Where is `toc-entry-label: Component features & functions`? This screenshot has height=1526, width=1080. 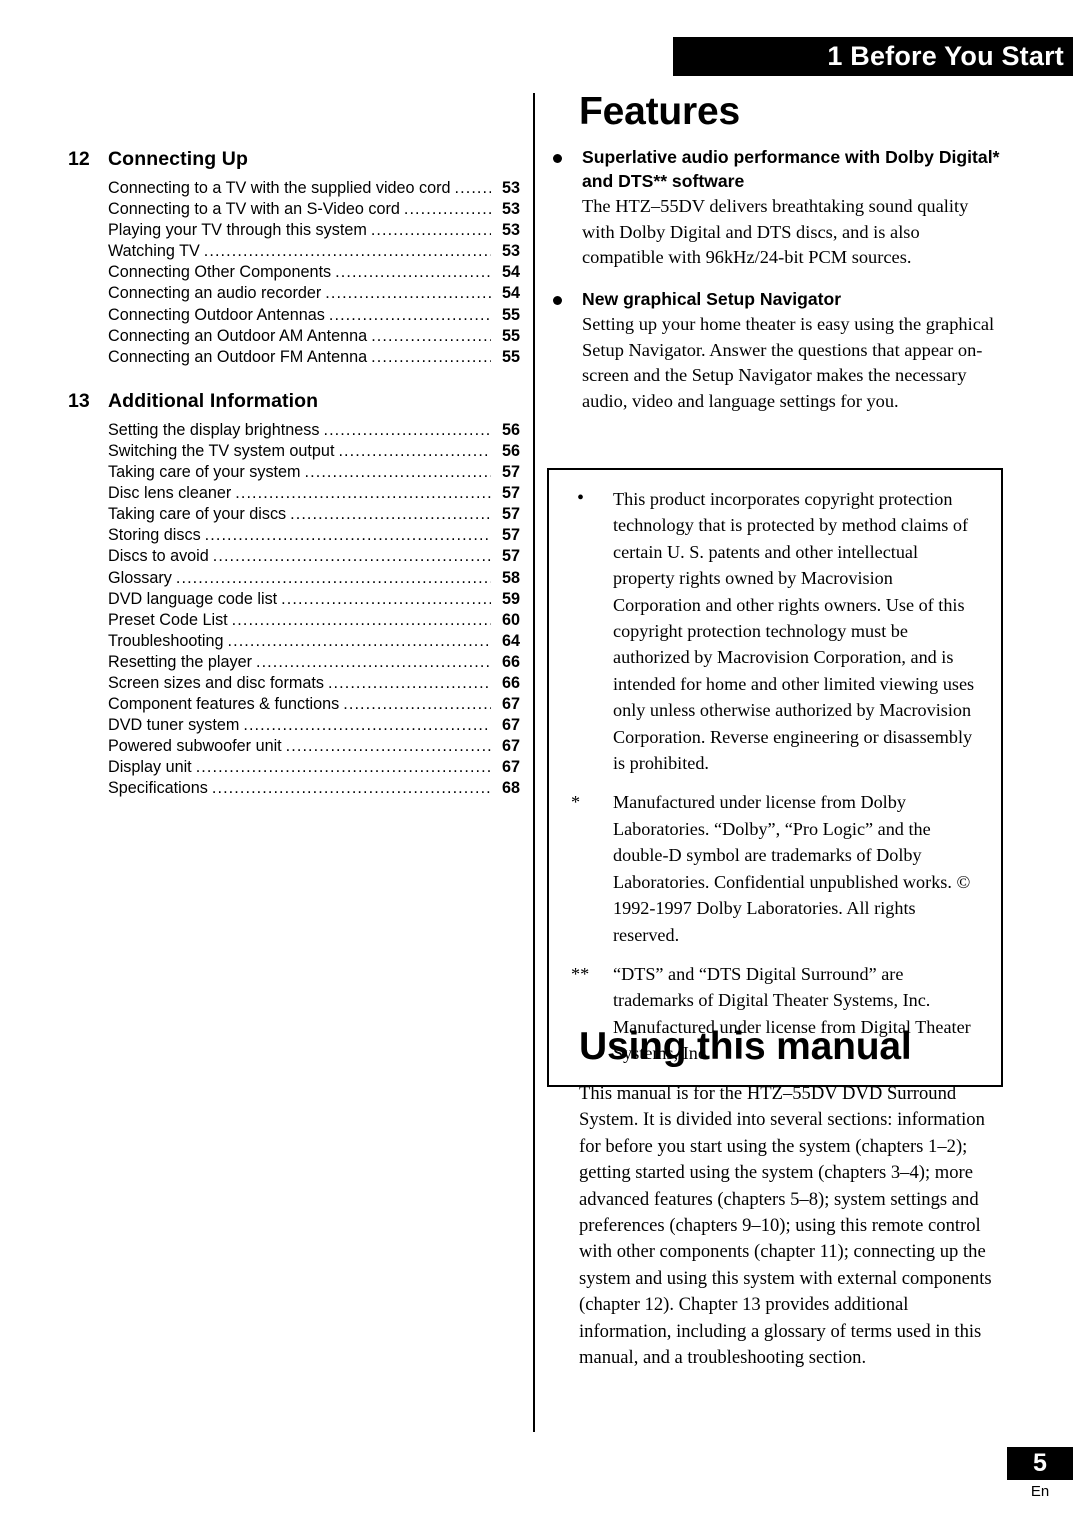
toc-entry-label: Component features & functions is located at coordinates (224, 704).